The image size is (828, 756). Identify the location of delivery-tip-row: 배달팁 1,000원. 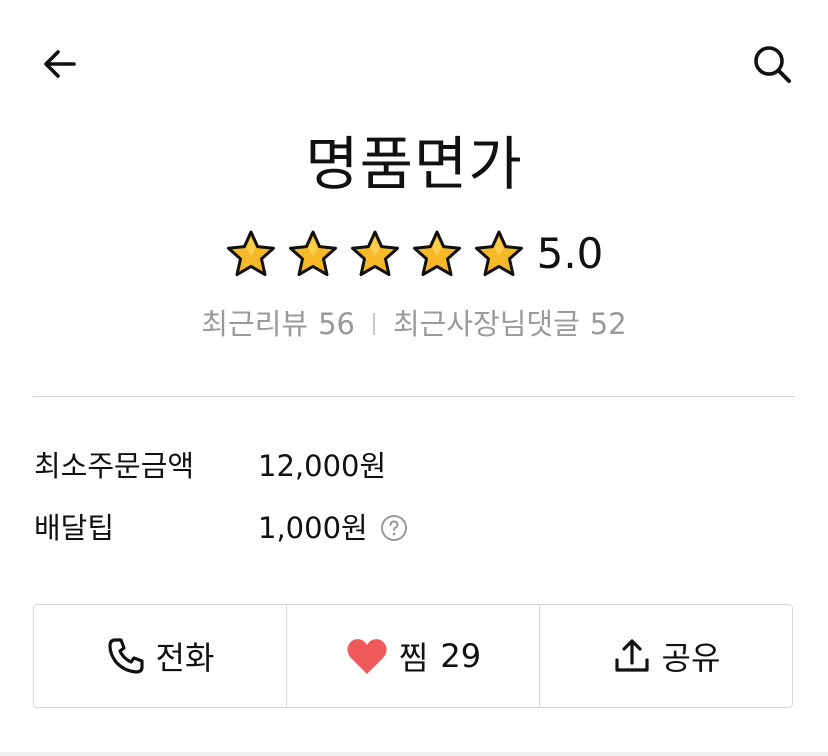
(414, 528).